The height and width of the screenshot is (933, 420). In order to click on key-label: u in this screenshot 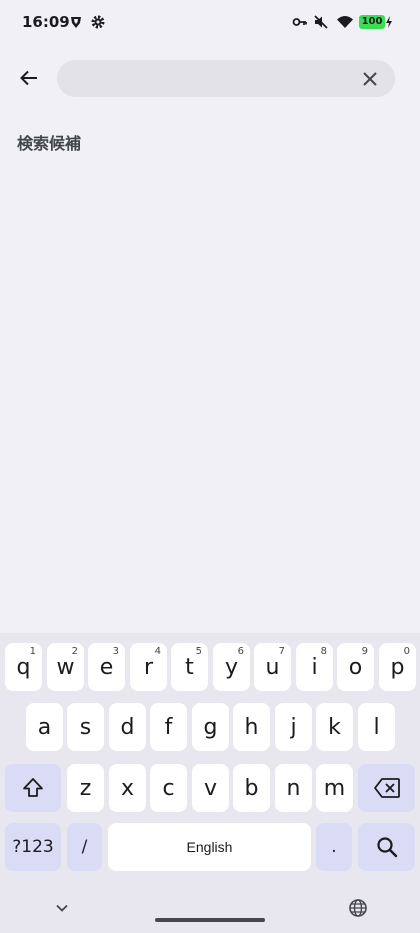, I will do `click(272, 667)`.